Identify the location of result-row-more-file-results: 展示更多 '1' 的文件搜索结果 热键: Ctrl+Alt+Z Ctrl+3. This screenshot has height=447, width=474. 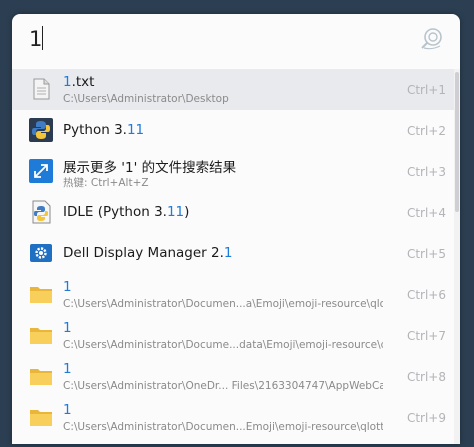
(233, 171).